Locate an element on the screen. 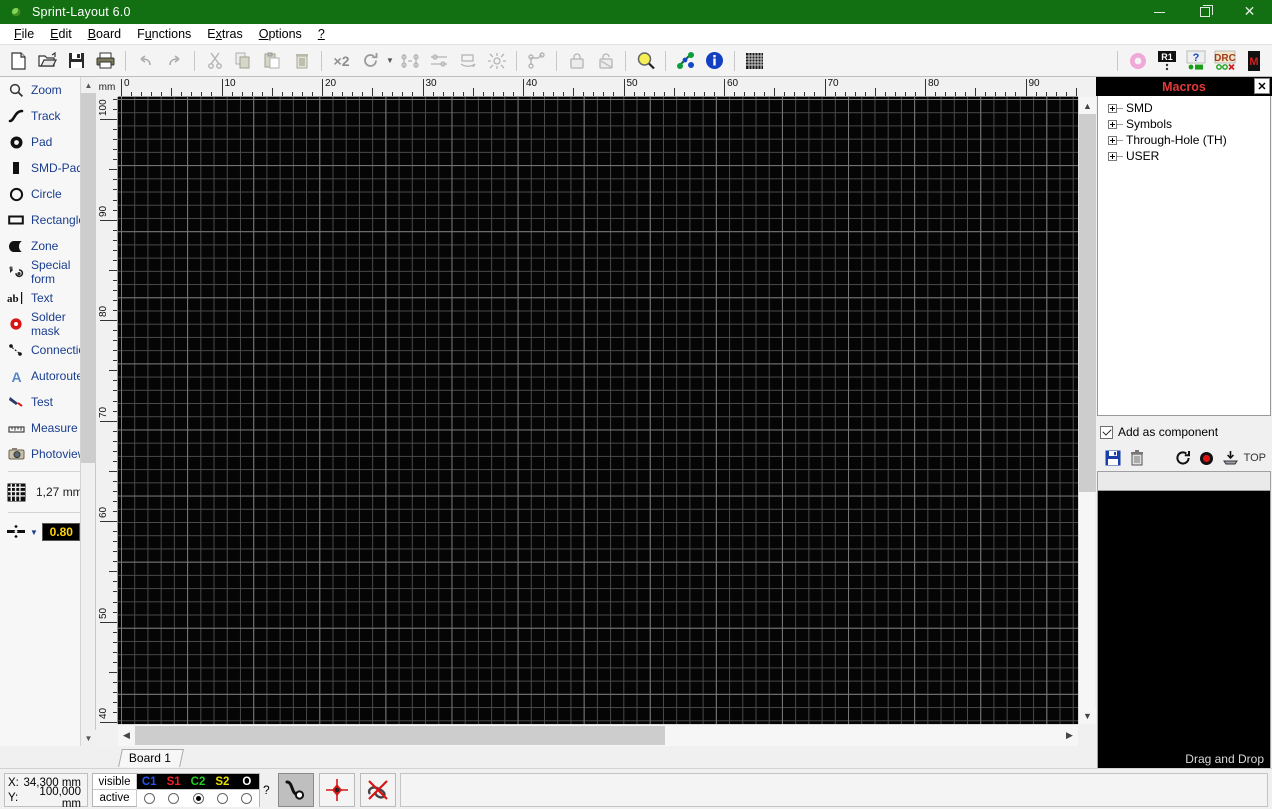  menu-extras: Extras is located at coordinates (224, 34).